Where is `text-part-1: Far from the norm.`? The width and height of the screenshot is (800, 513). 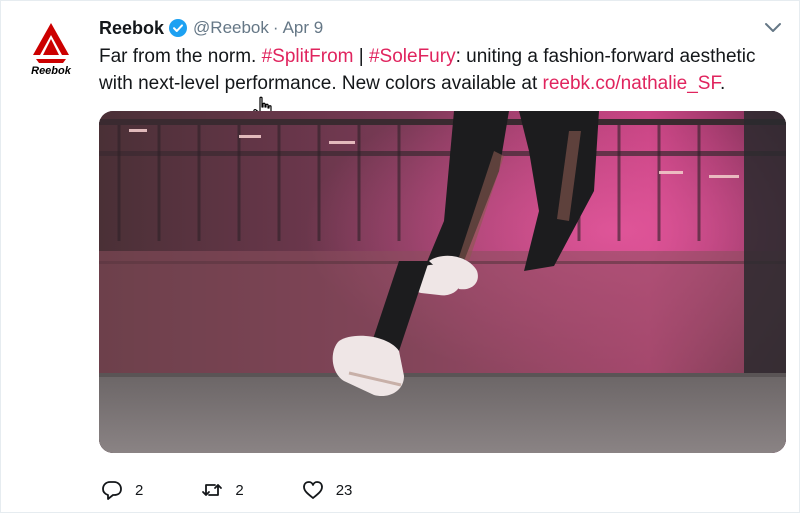 text-part-1: Far from the norm. is located at coordinates (180, 56).